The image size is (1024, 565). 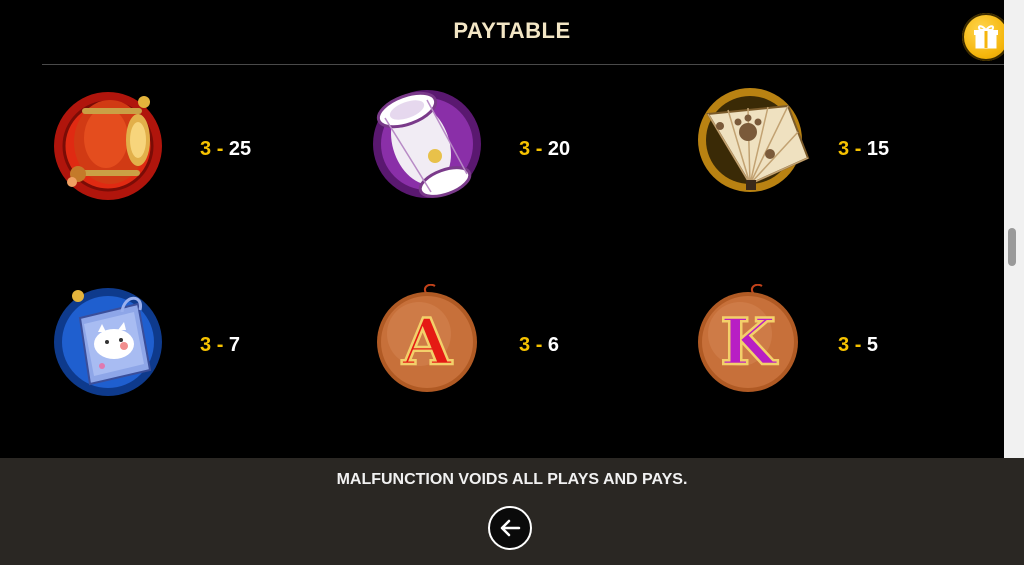 I want to click on page-title: PAYTABLE, so click(x=512, y=30).